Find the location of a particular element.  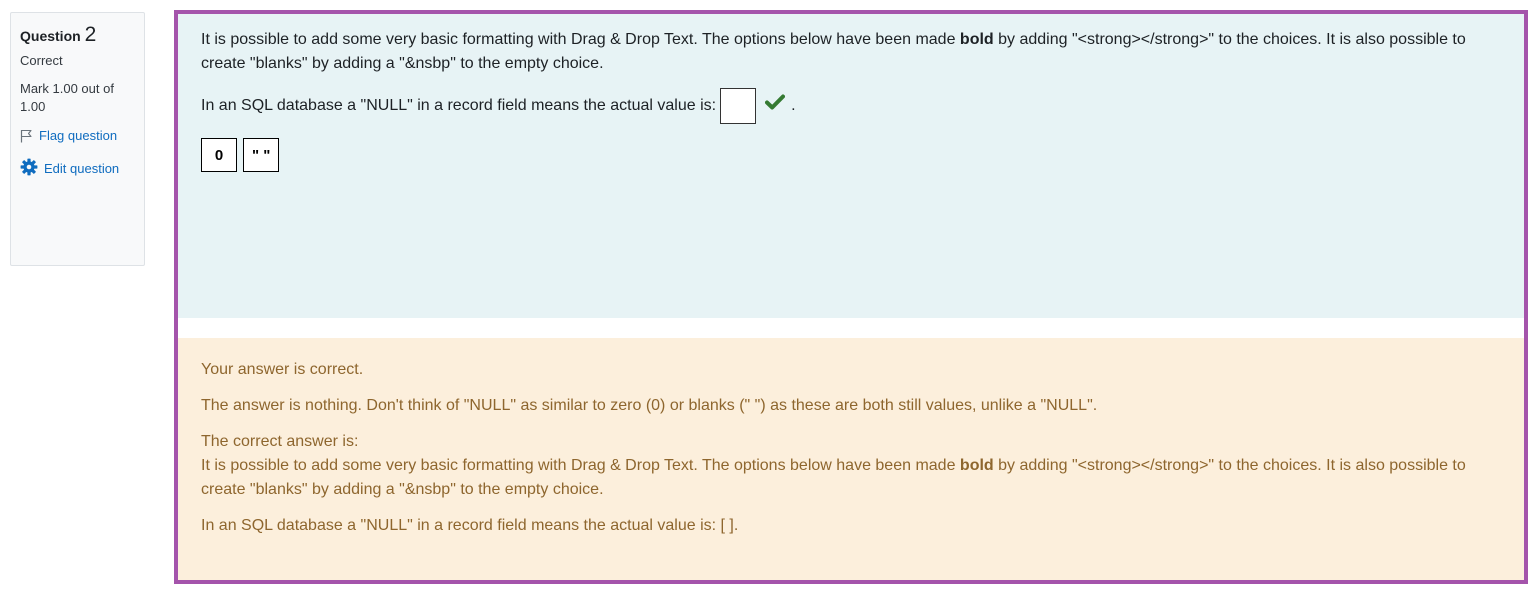

drop-zone is located at coordinates (738, 106).